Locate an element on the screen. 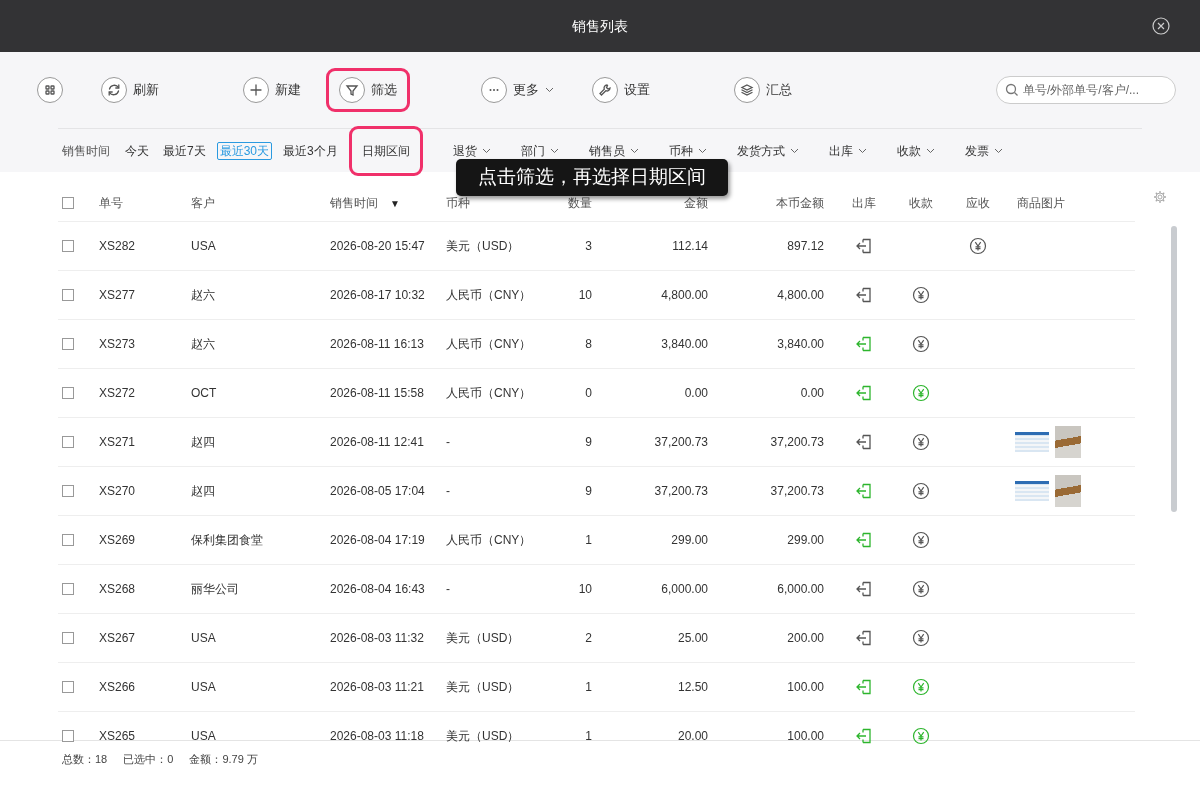 This screenshot has height=788, width=1200. toolbar-button: 汇总 is located at coordinates (763, 90).